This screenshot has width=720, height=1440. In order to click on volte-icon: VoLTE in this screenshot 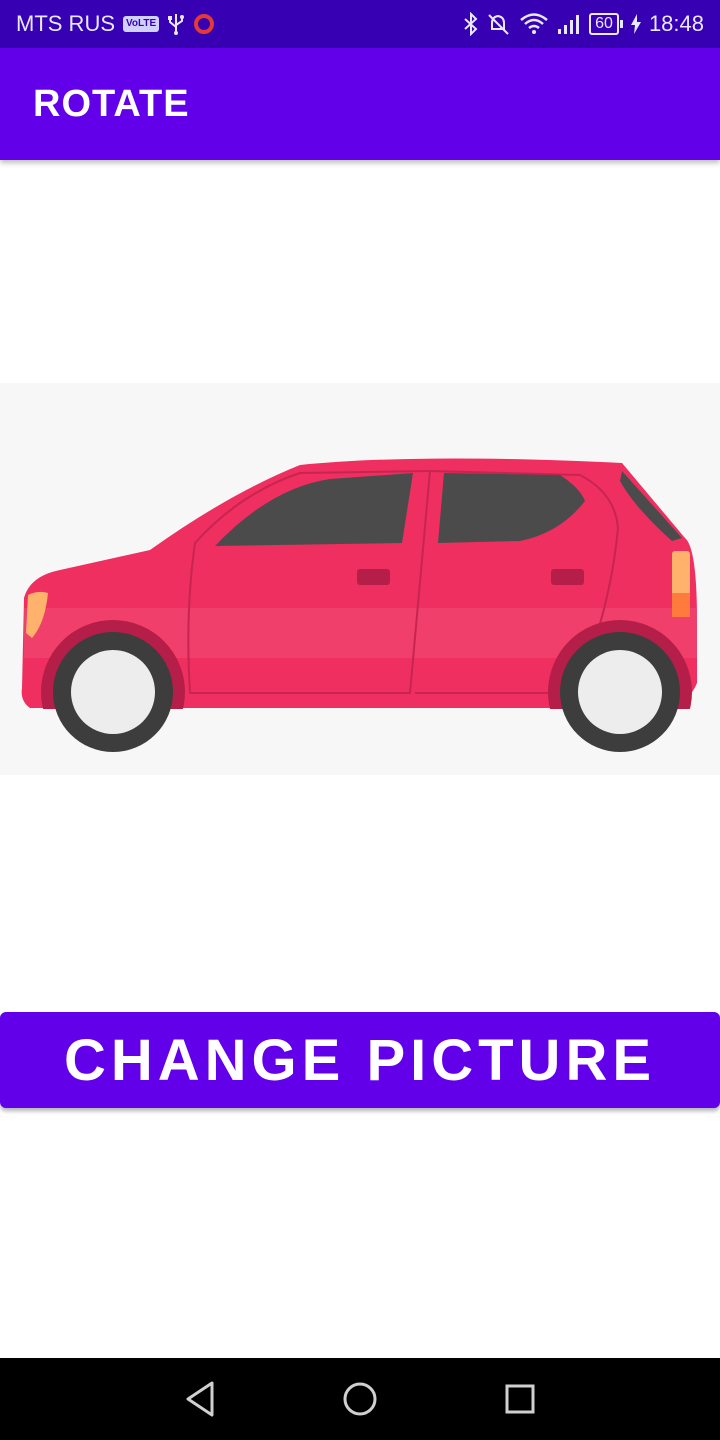, I will do `click(141, 24)`.